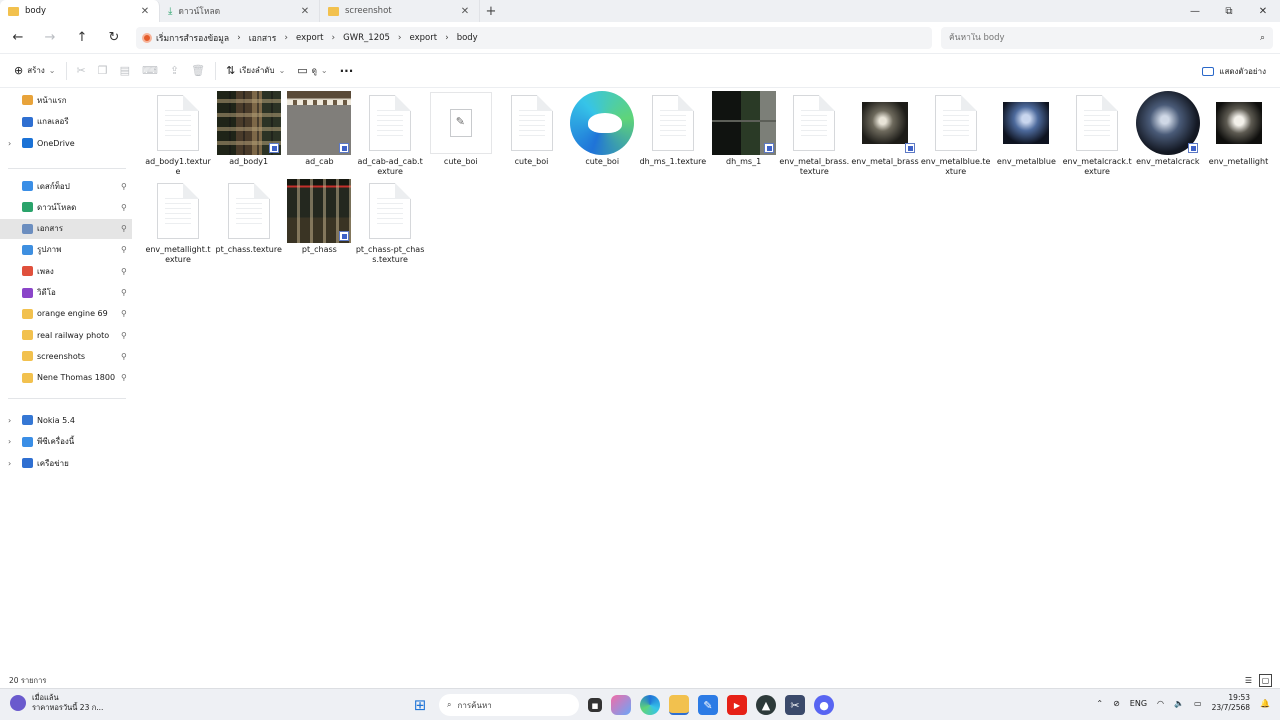 The width and height of the screenshot is (1280, 720). I want to click on copilot-icon, so click(621, 705).